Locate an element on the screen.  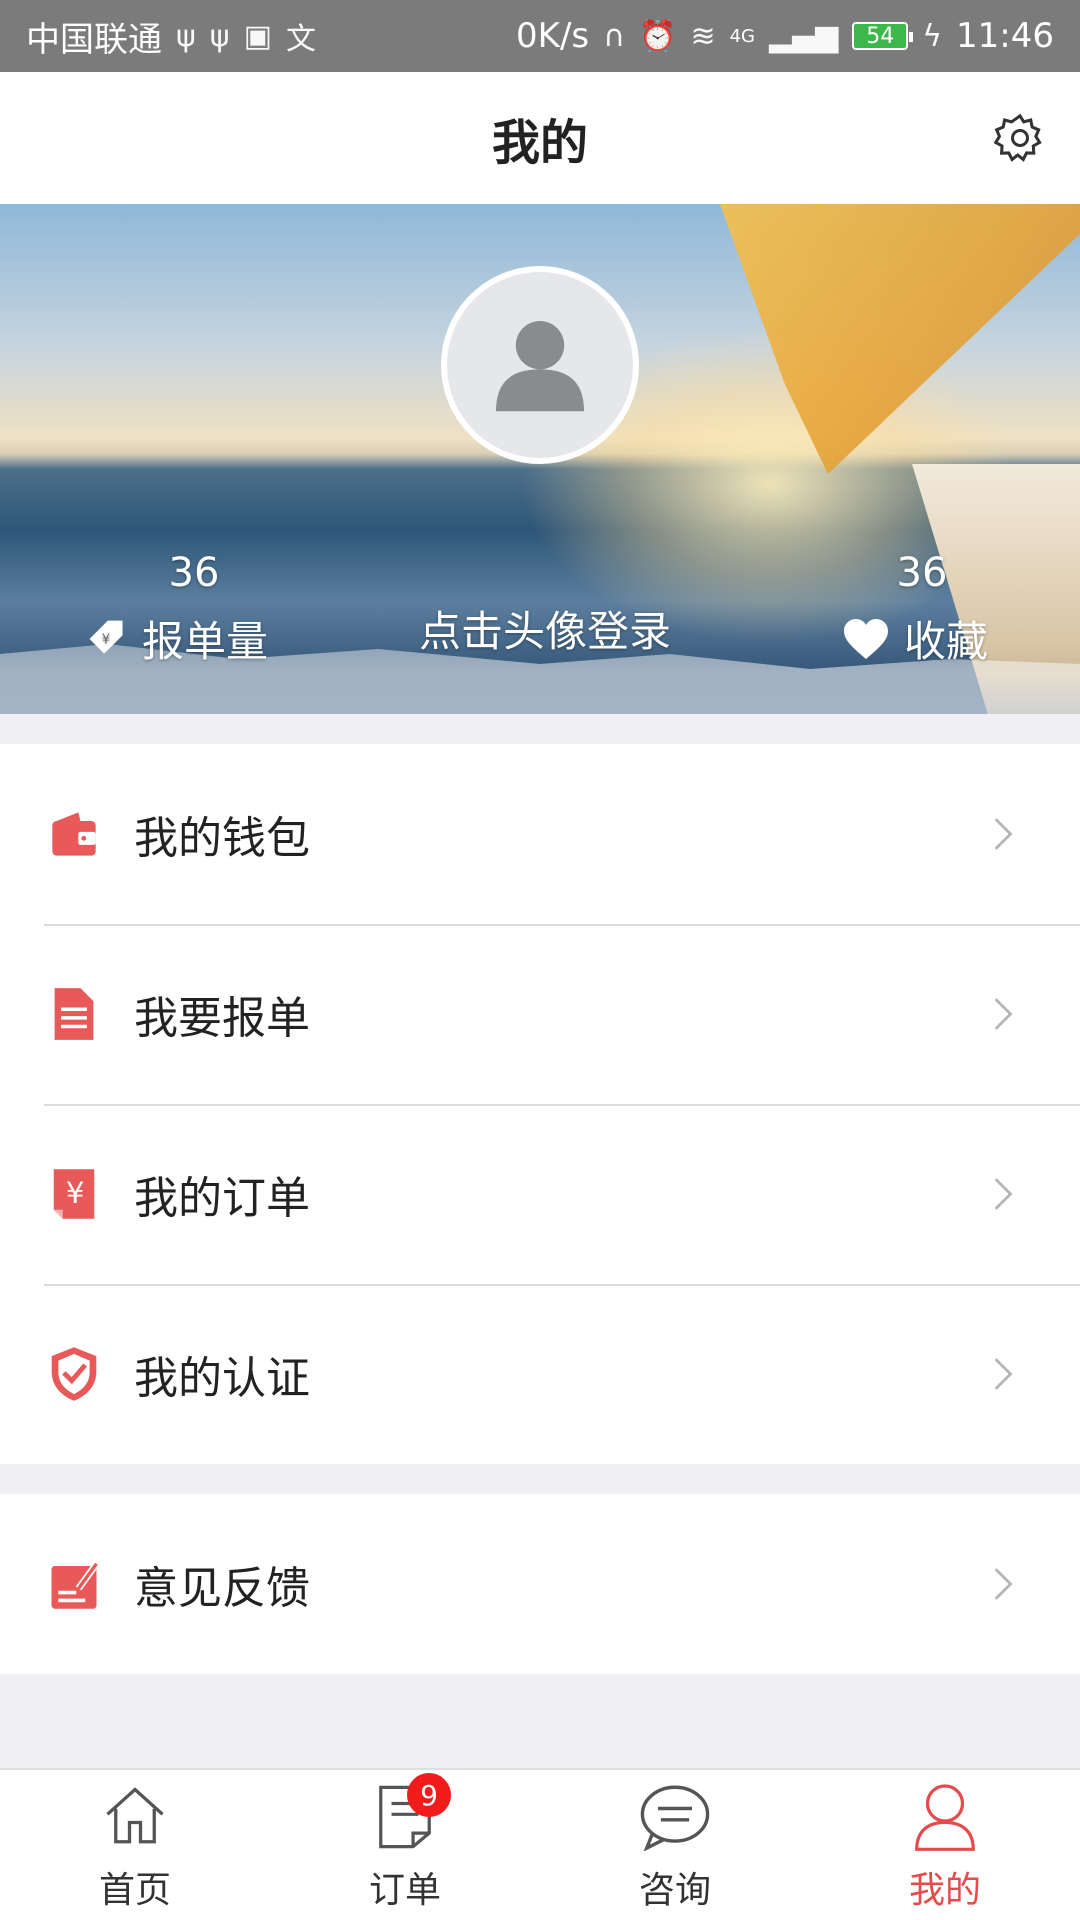
clock: 11:46 is located at coordinates (1005, 36).